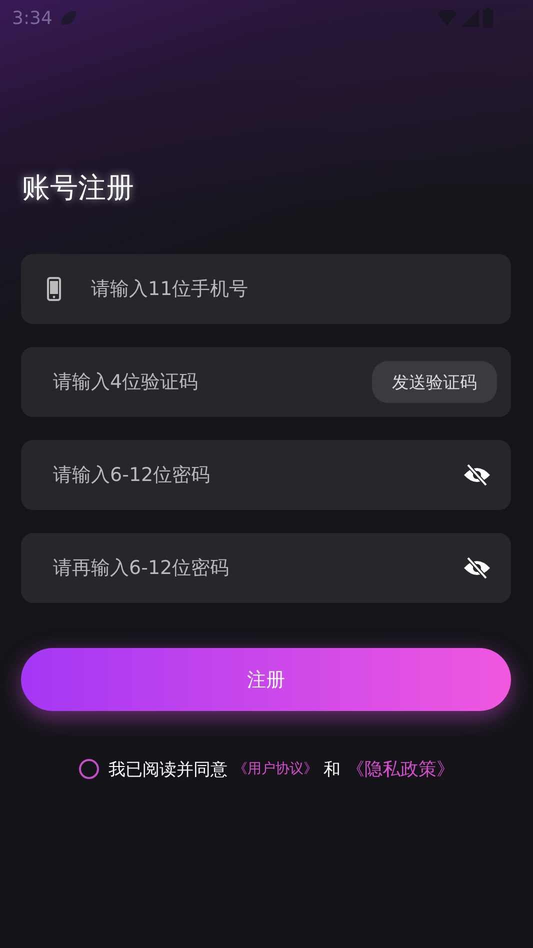 This screenshot has width=533, height=948. What do you see at coordinates (32, 18) in the screenshot?
I see `status-time: 3:34` at bounding box center [32, 18].